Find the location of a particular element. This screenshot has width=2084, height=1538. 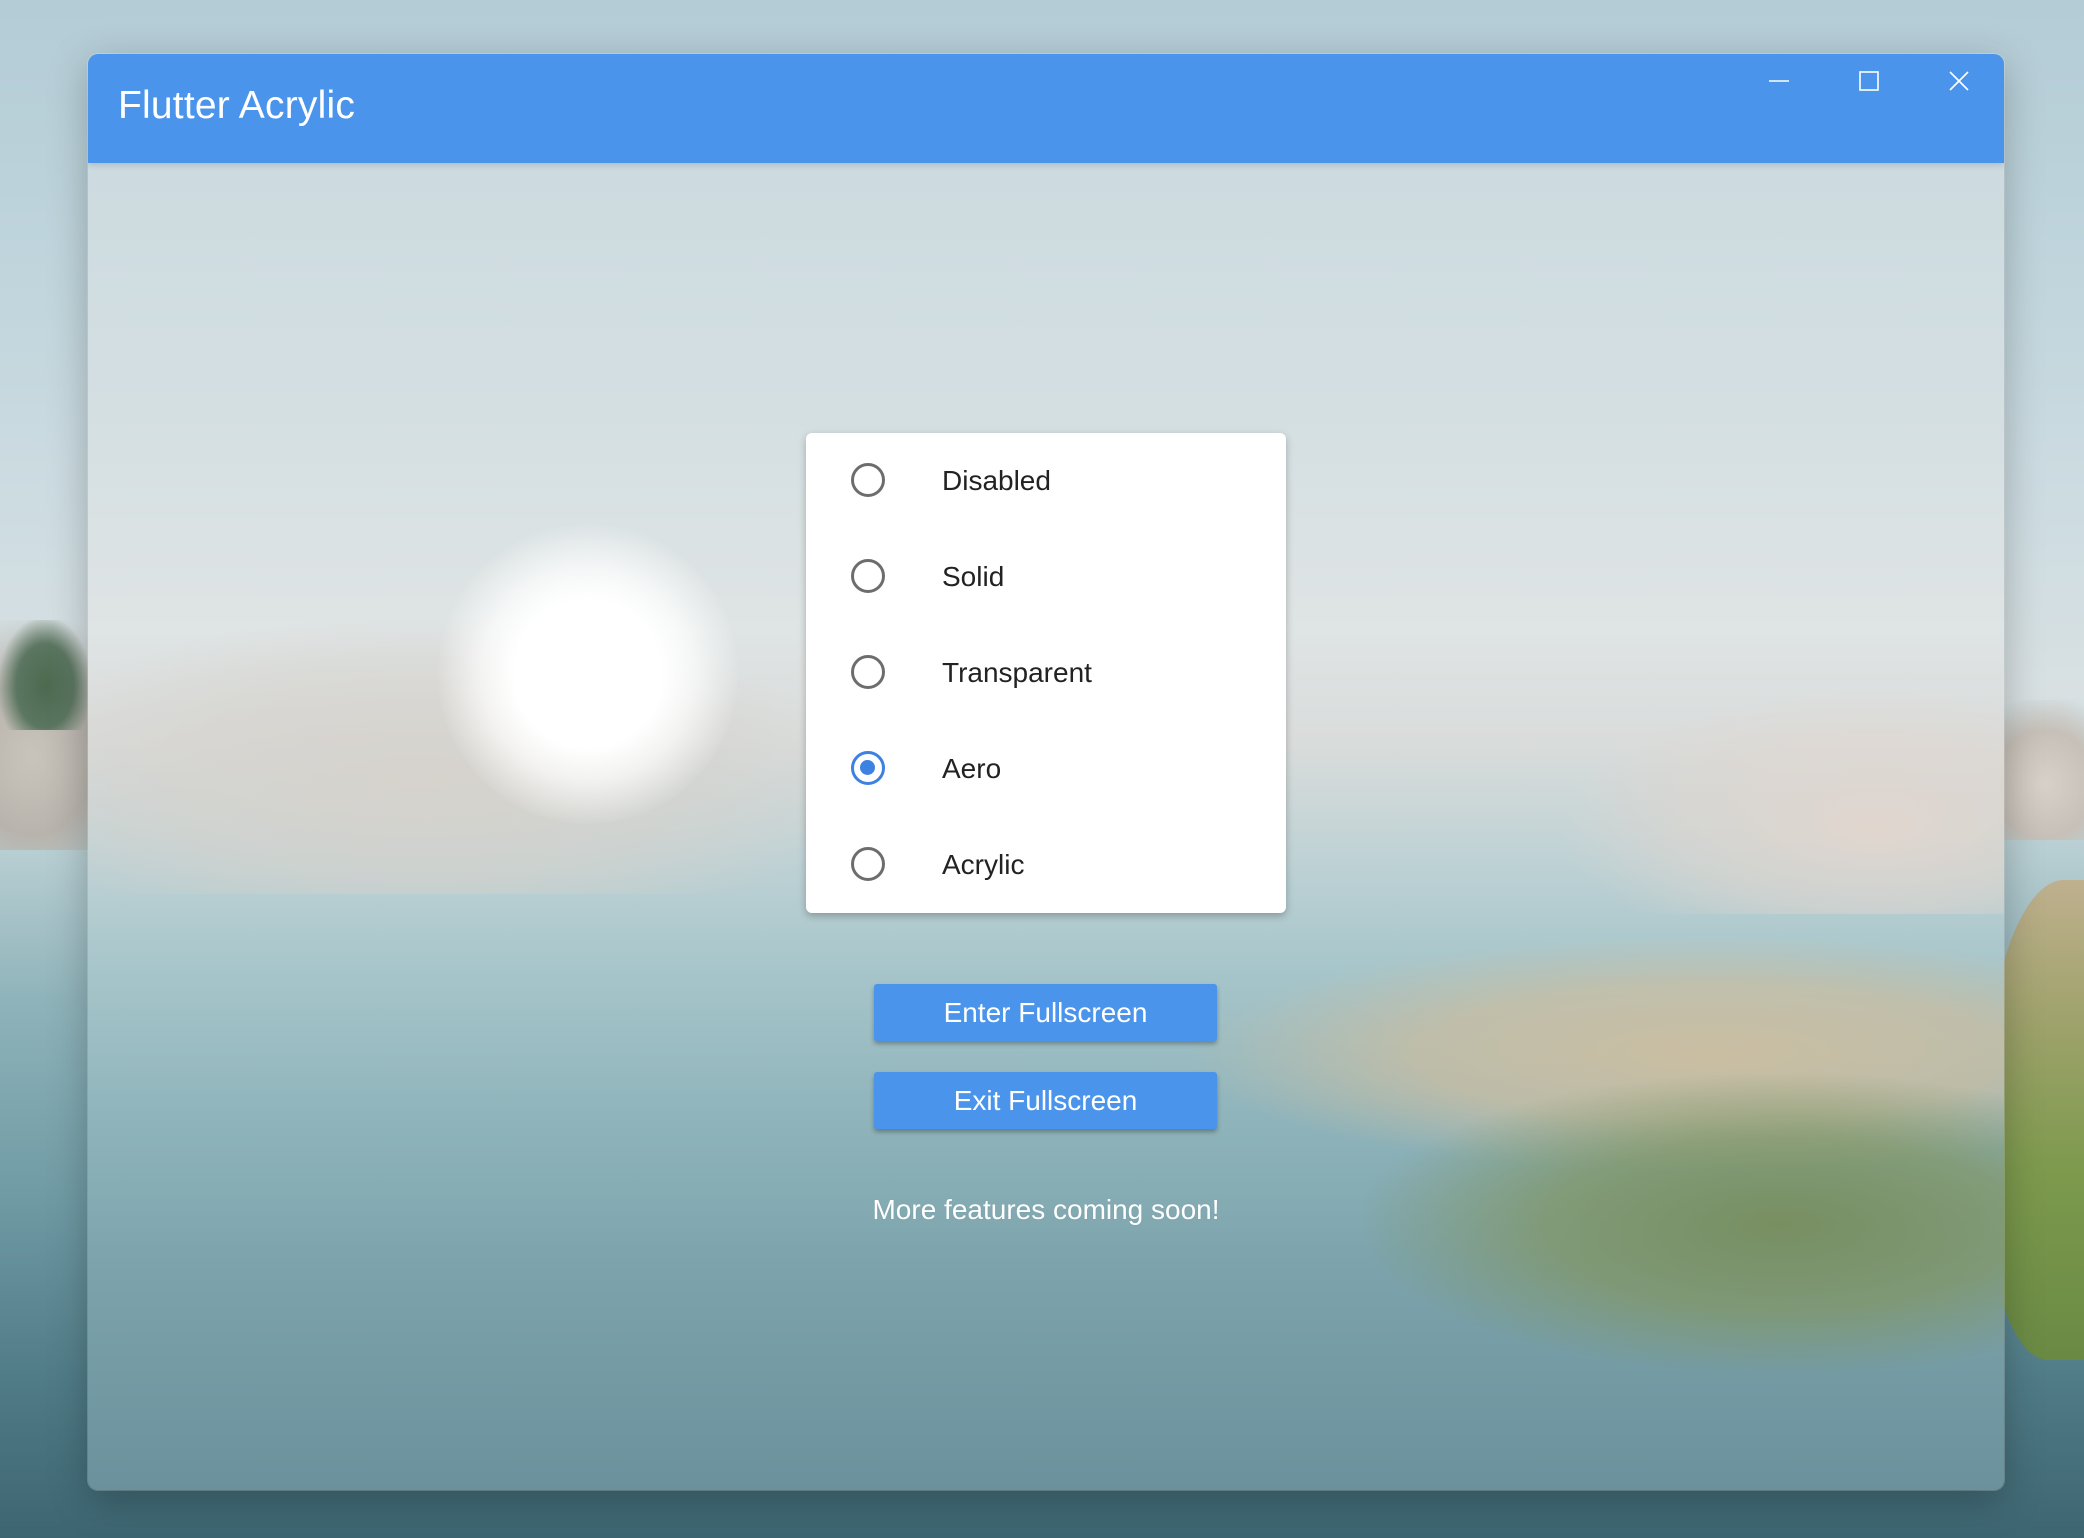

radio-option-solid: Solid is located at coordinates (1046, 577).